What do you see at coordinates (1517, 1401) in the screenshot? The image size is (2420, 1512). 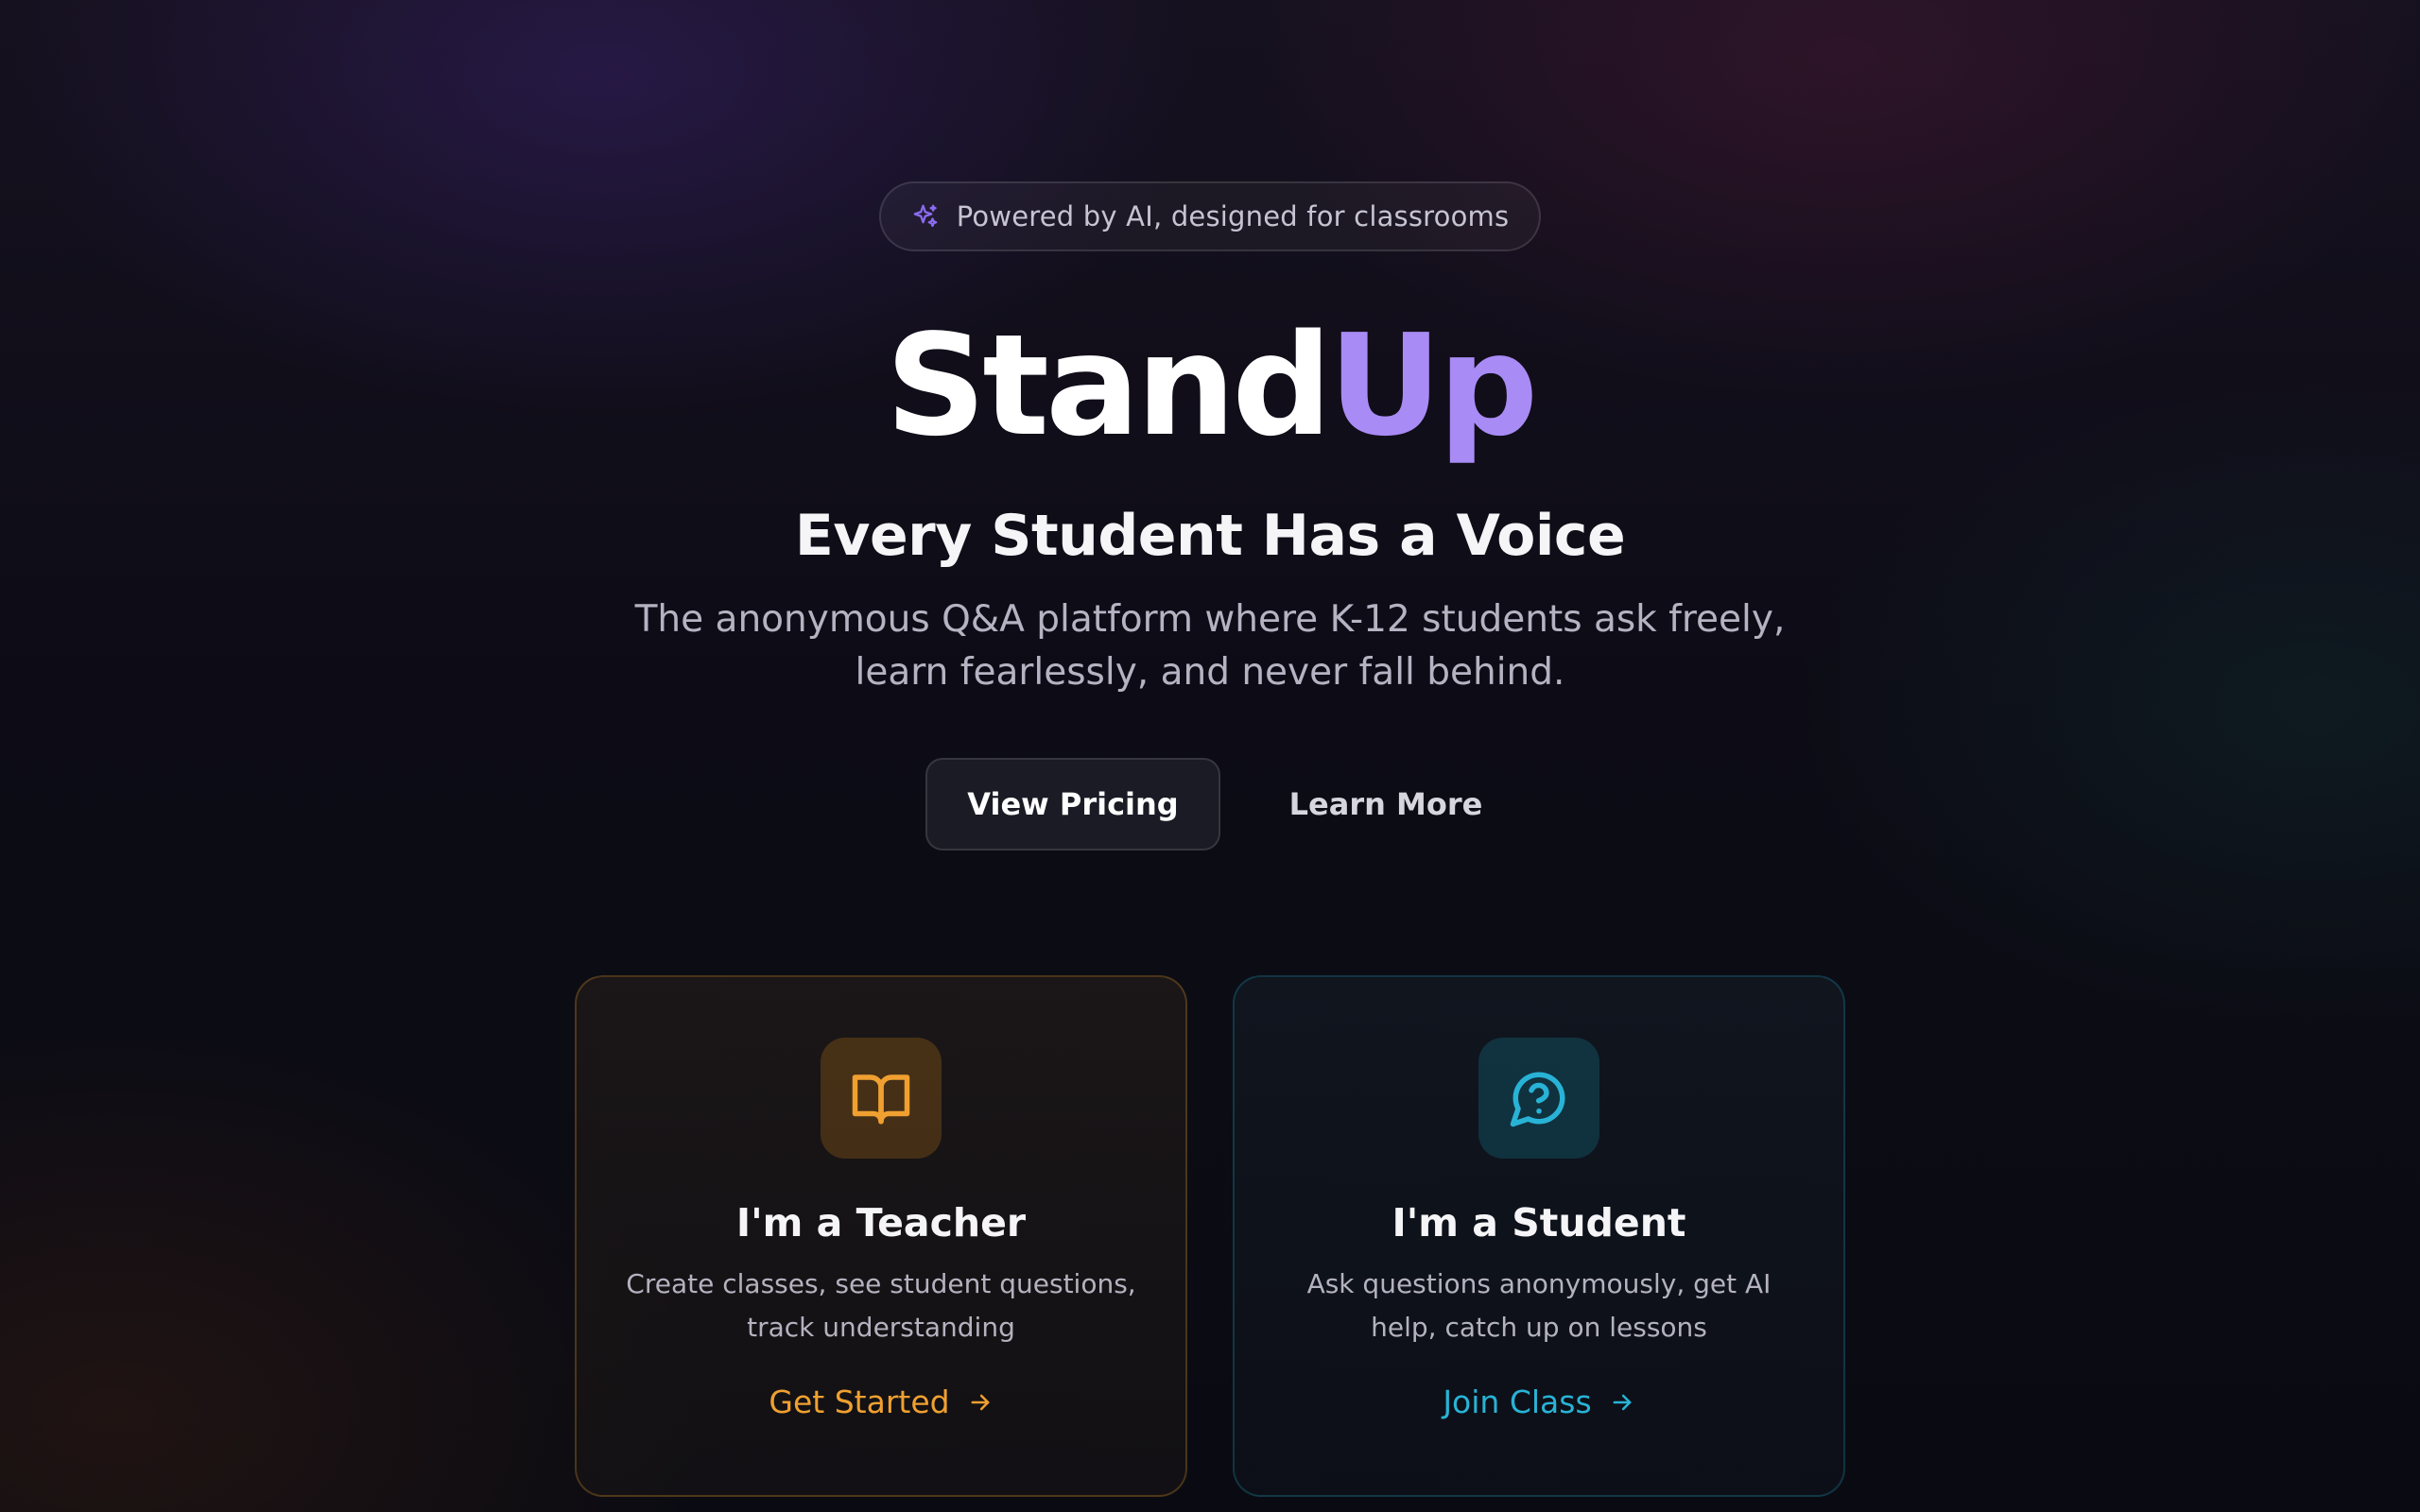 I see `join-class-label: Join Class` at bounding box center [1517, 1401].